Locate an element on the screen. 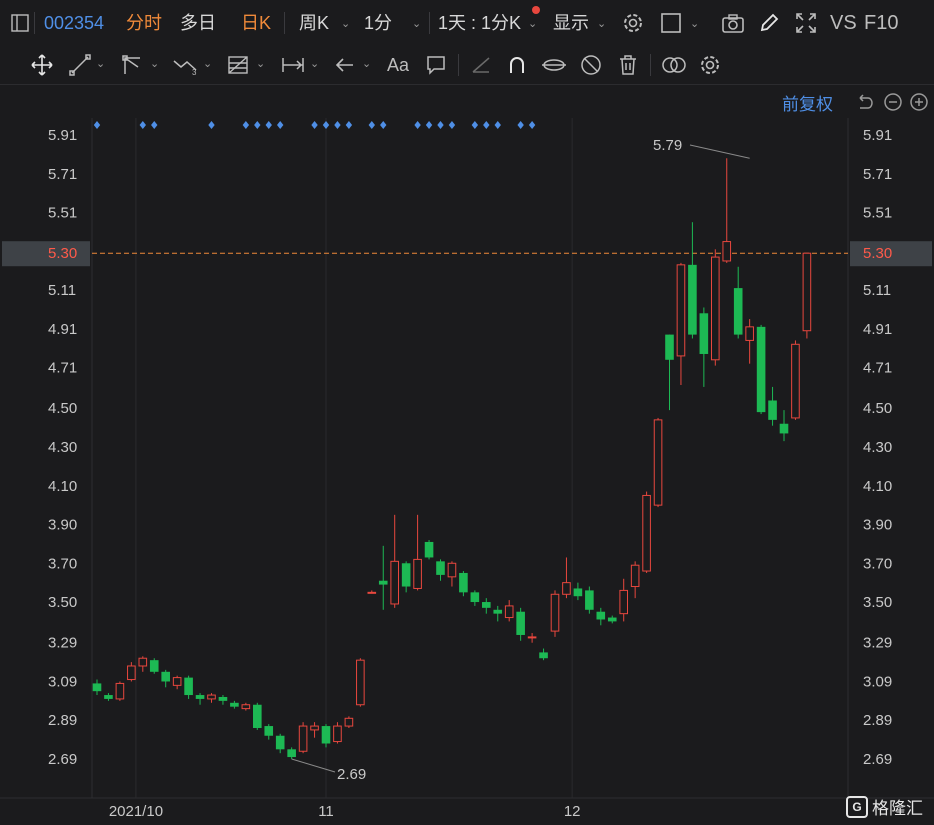  zoom-in-icon is located at coordinates (919, 102).